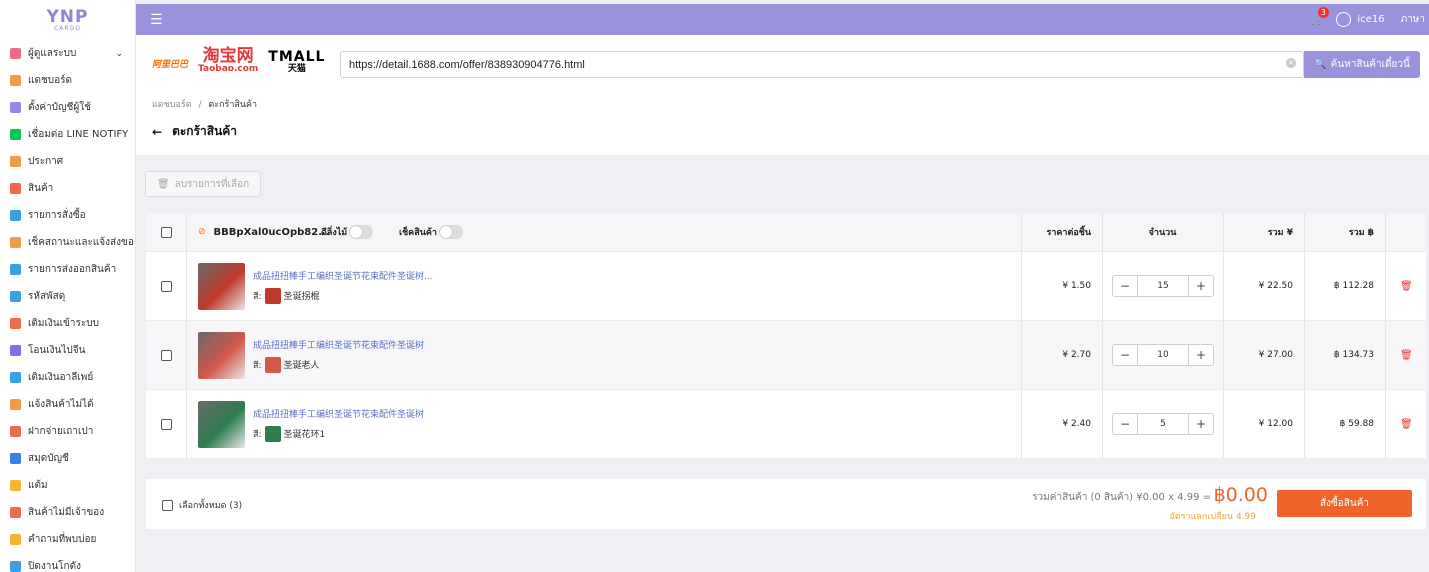  Describe the element at coordinates (67, 107) in the screenshot. I see `sidebar-item-2: ตั้งค่าบัญชีผู้ใช้` at that location.